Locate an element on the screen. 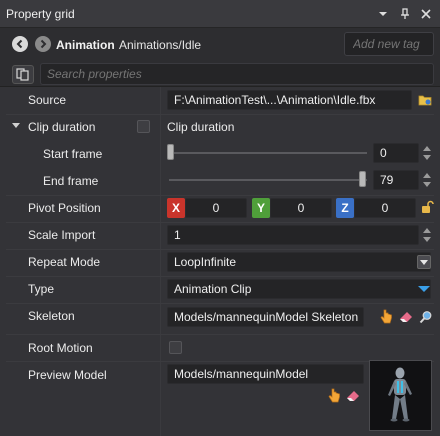  back-icon is located at coordinates (20, 44).